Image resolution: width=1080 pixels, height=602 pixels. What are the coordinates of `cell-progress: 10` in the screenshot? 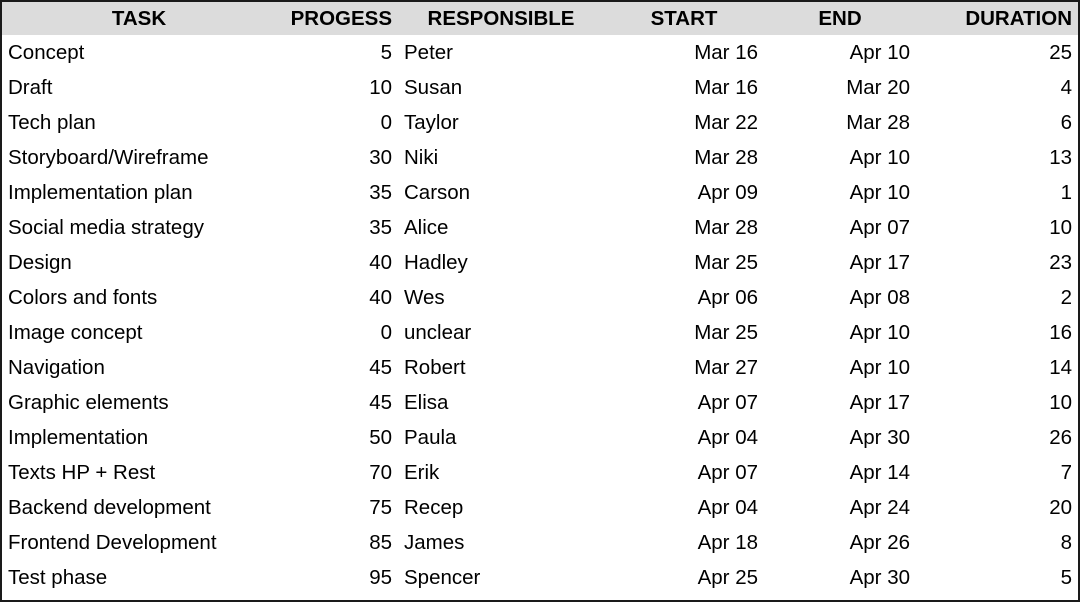 It's located at (337, 87).